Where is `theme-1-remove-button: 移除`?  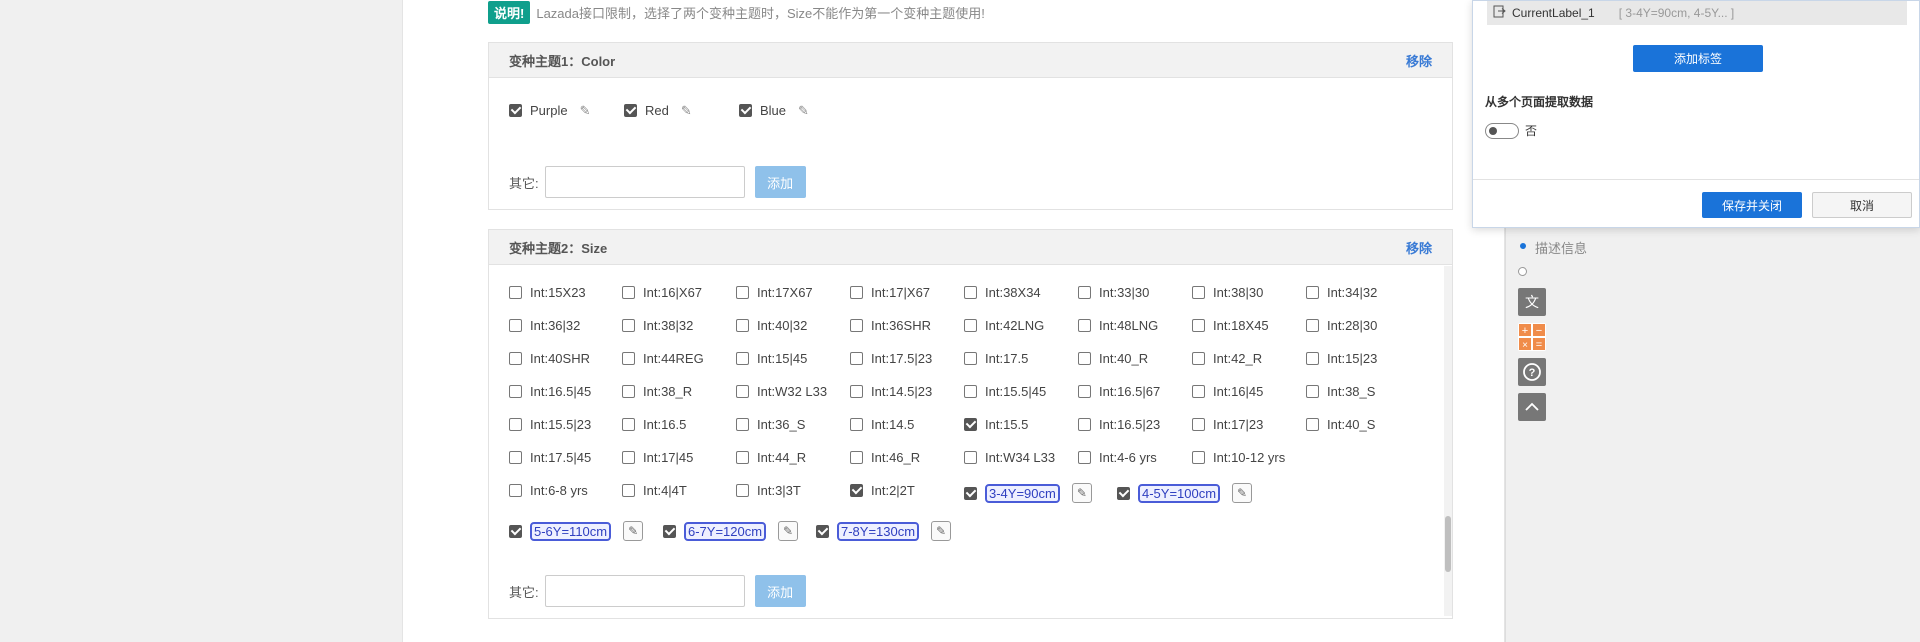 theme-1-remove-button: 移除 is located at coordinates (1419, 60).